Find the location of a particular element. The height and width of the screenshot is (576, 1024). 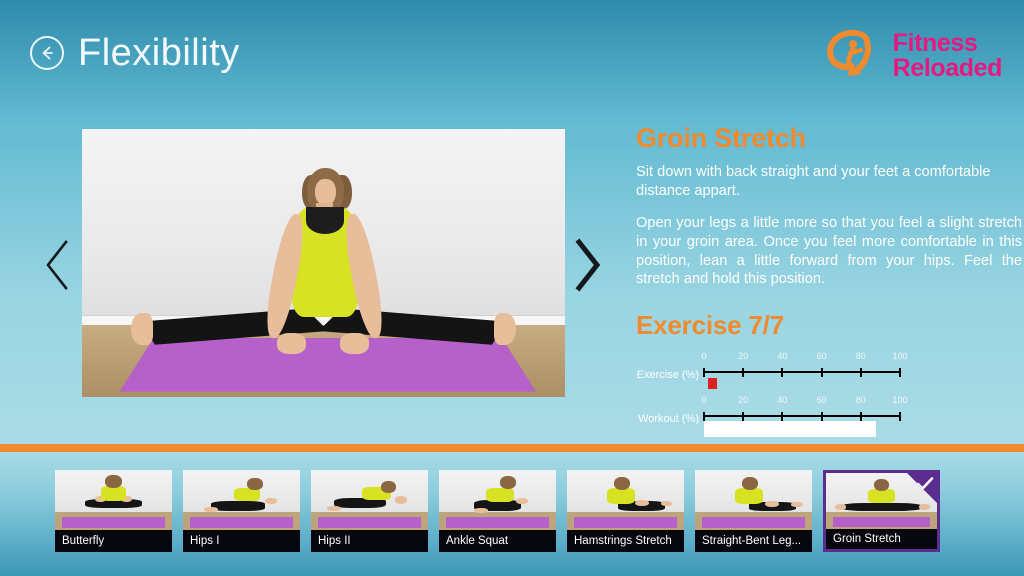

thumbnail-label: Hips II is located at coordinates (369, 541).